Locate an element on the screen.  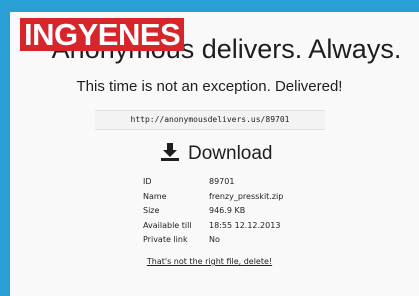
download-label: Download is located at coordinates (230, 153).